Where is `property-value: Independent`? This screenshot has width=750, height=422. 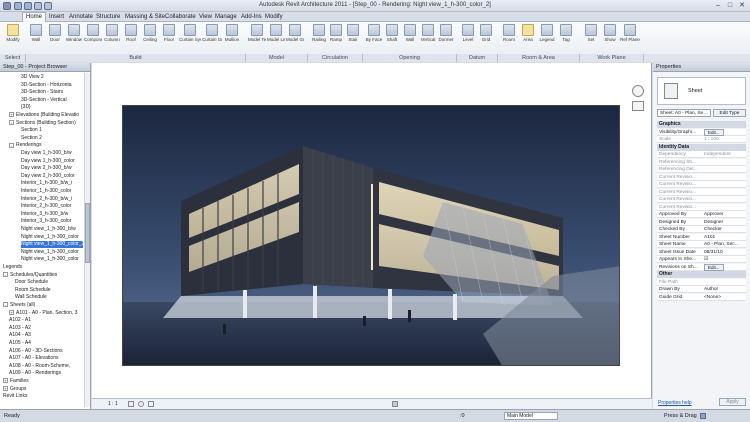
property-value: Independent is located at coordinates (724, 154).